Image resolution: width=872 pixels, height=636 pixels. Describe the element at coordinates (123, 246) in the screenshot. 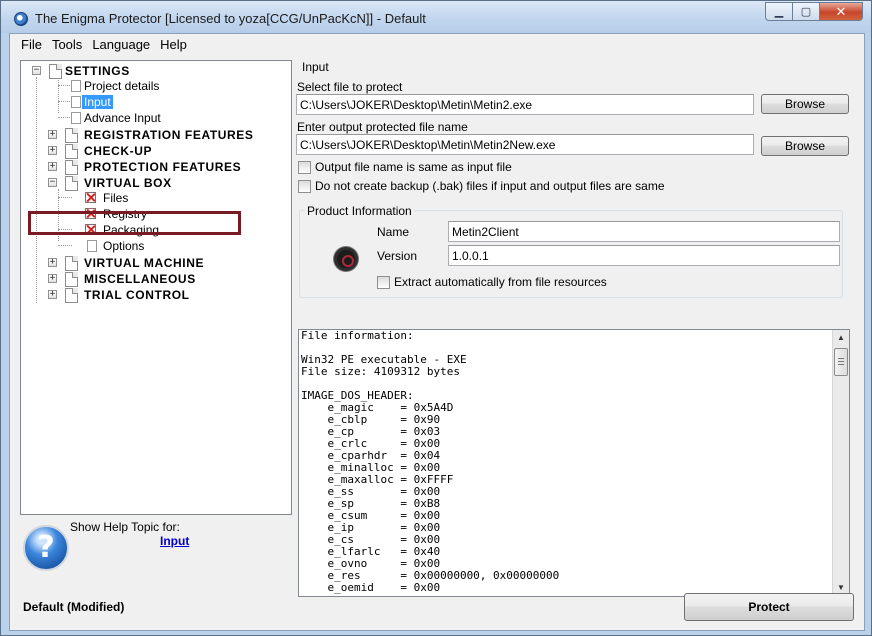

I see `tree-item-options: Options` at that location.